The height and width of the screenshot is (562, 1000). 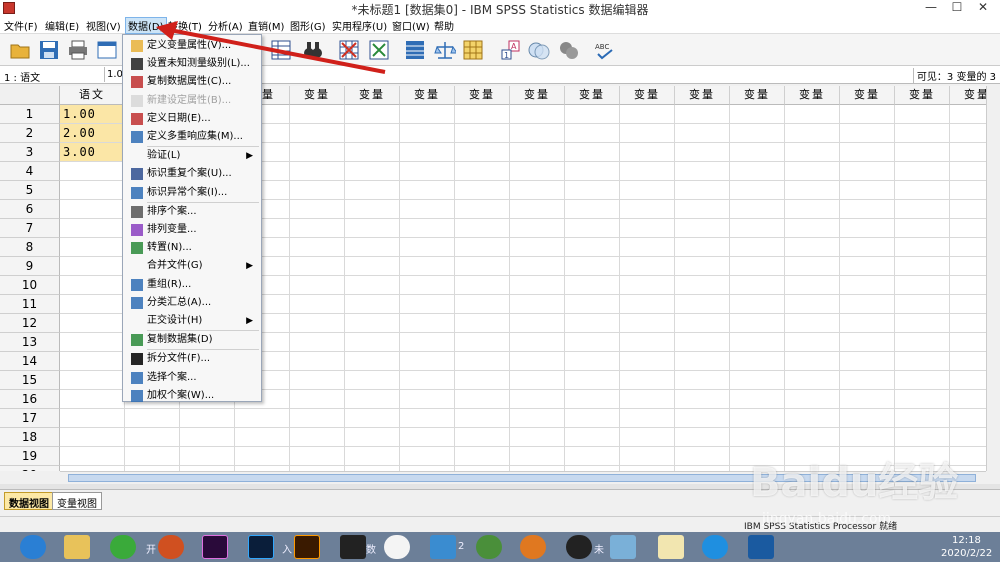 I want to click on chrome-icon, so click(x=489, y=547).